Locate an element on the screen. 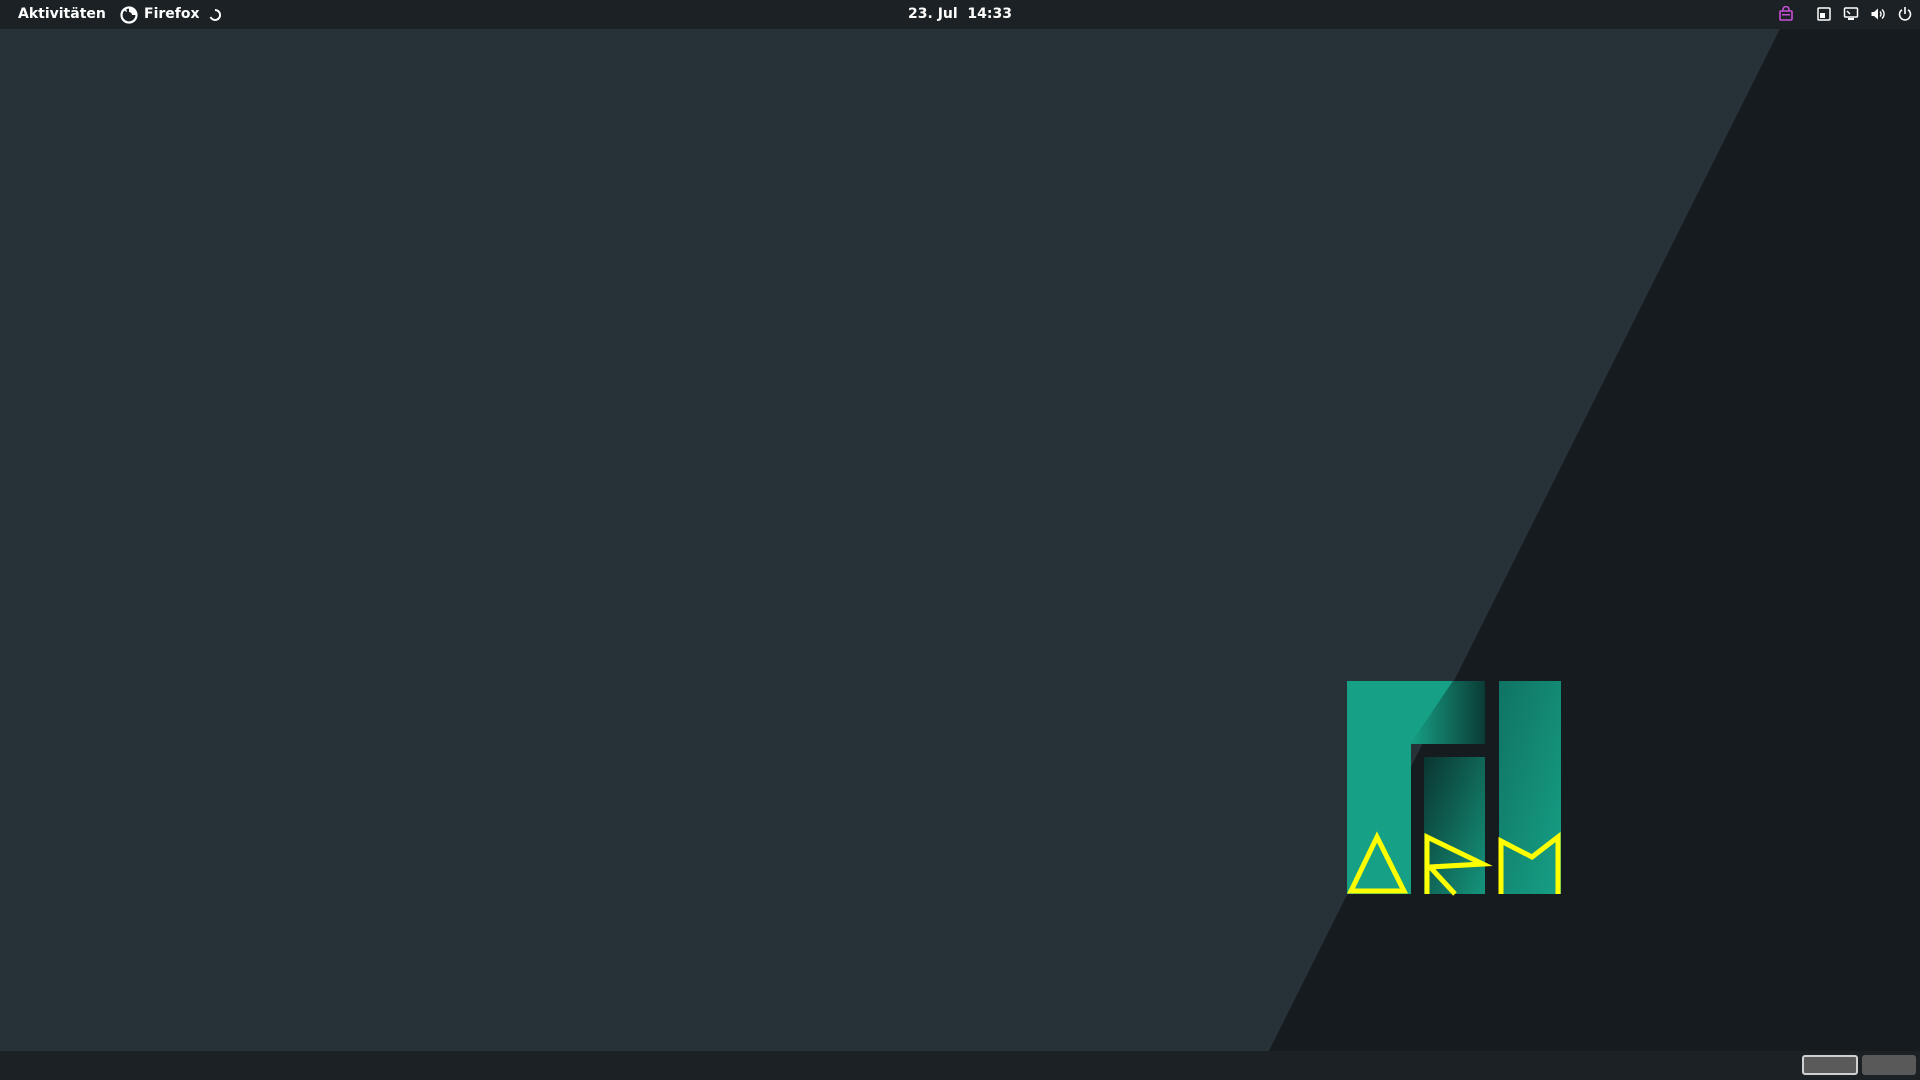 This screenshot has width=1920, height=1080. volume-icon is located at coordinates (1878, 14).